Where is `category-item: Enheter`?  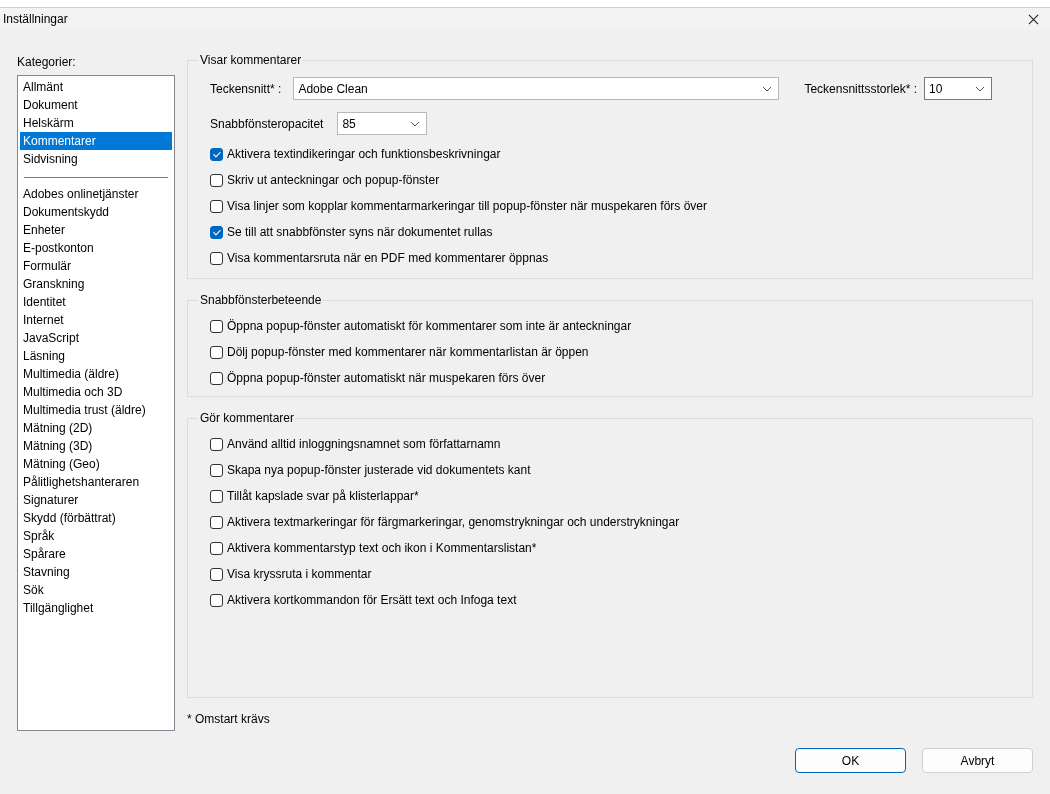
category-item: Enheter is located at coordinates (96, 230).